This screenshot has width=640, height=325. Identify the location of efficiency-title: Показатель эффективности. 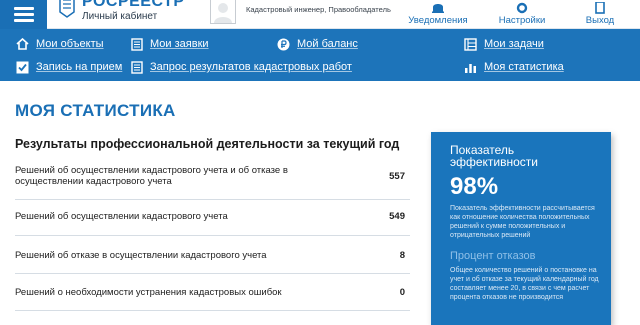
(494, 156).